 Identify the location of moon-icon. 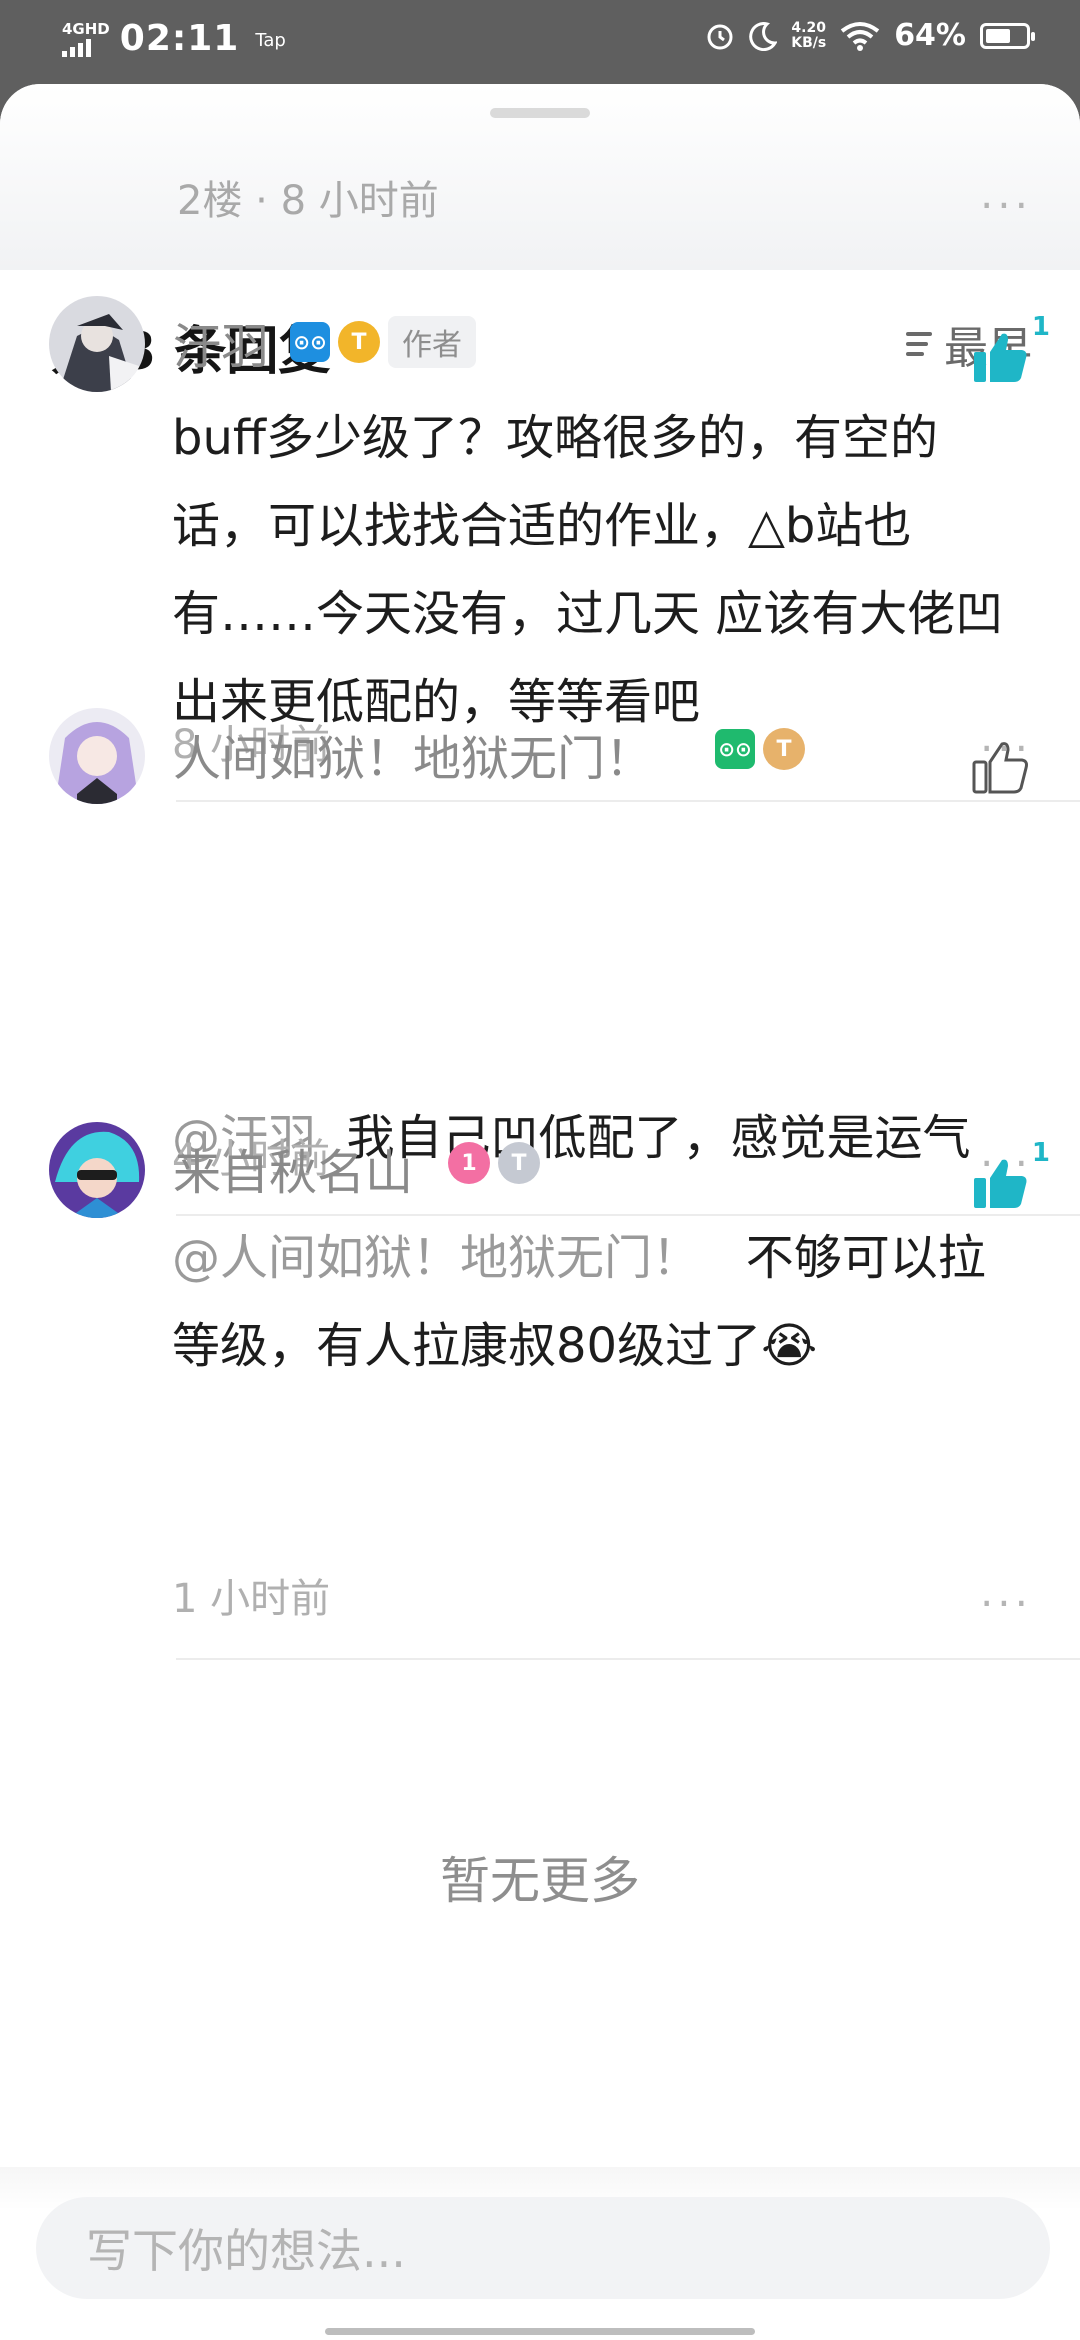
(763, 36).